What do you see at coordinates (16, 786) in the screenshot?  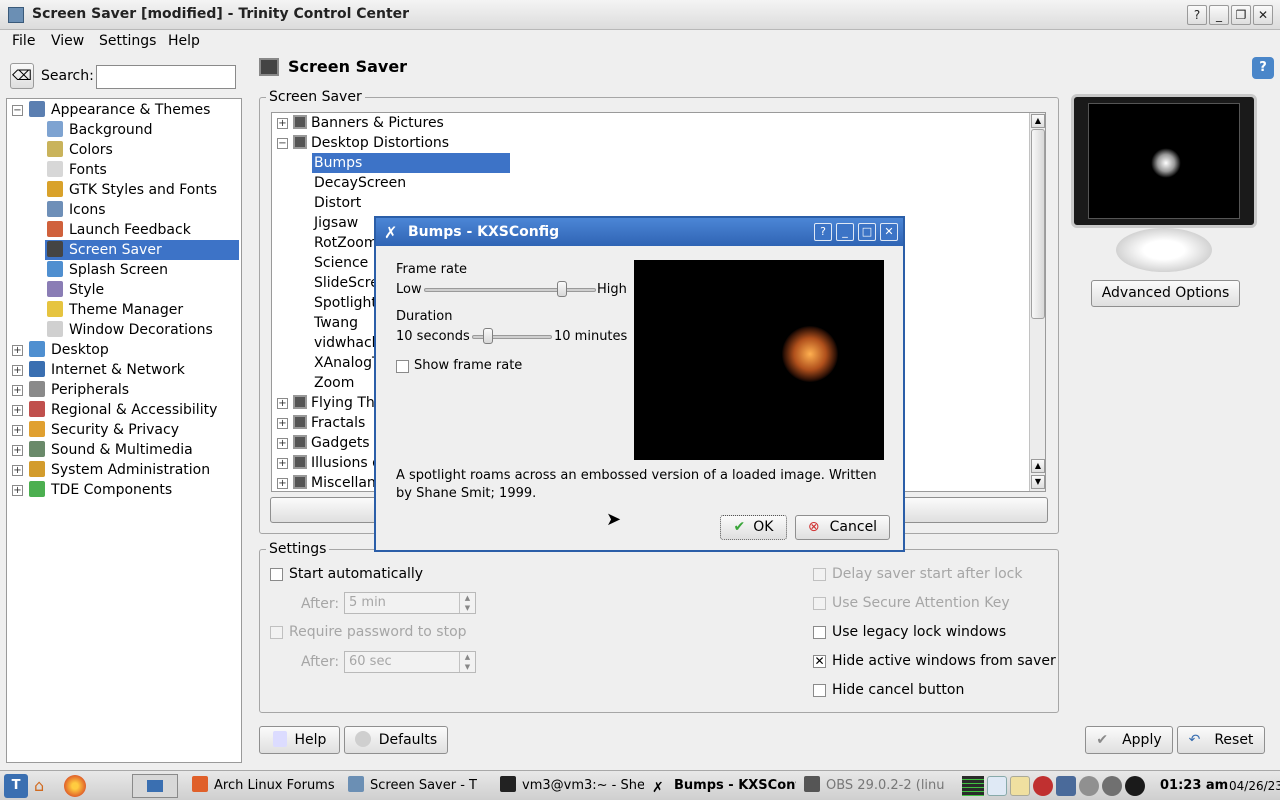 I see `start-menu-icon: T` at bounding box center [16, 786].